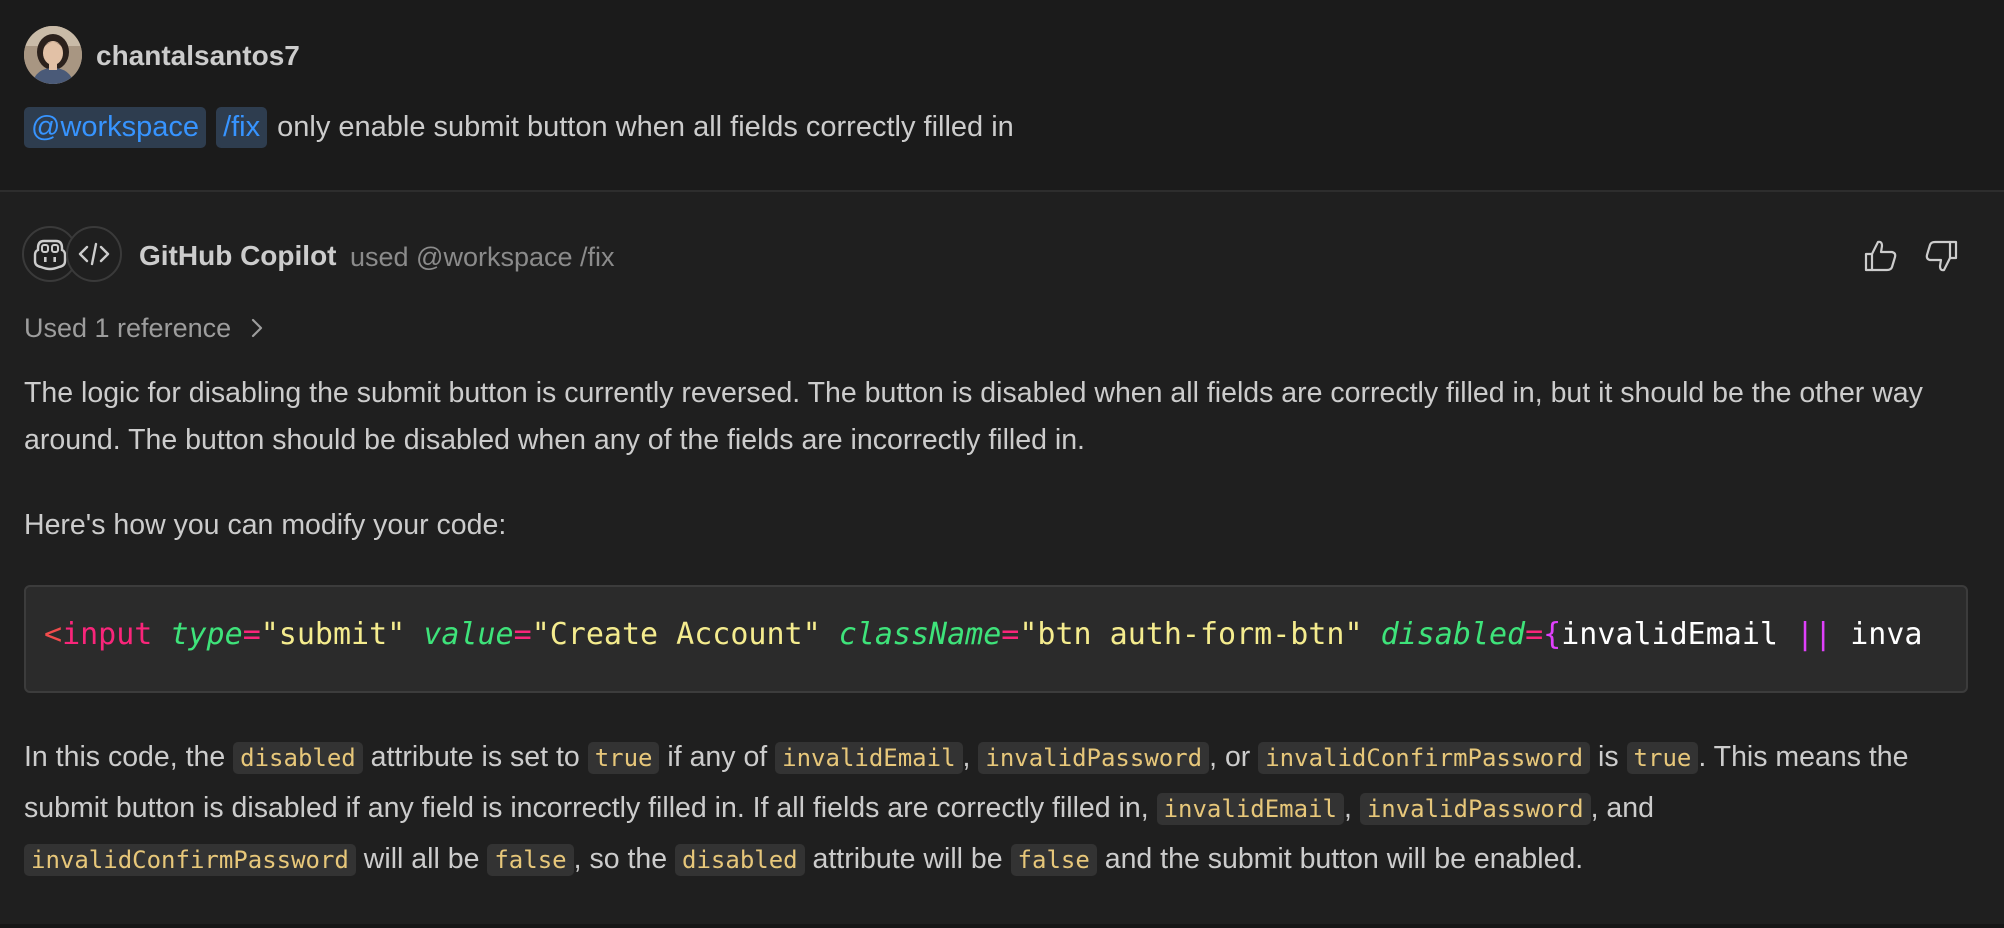 The width and height of the screenshot is (2004, 928). I want to click on response-paragraph-2: Here's how you can modify your code:, so click(265, 525).